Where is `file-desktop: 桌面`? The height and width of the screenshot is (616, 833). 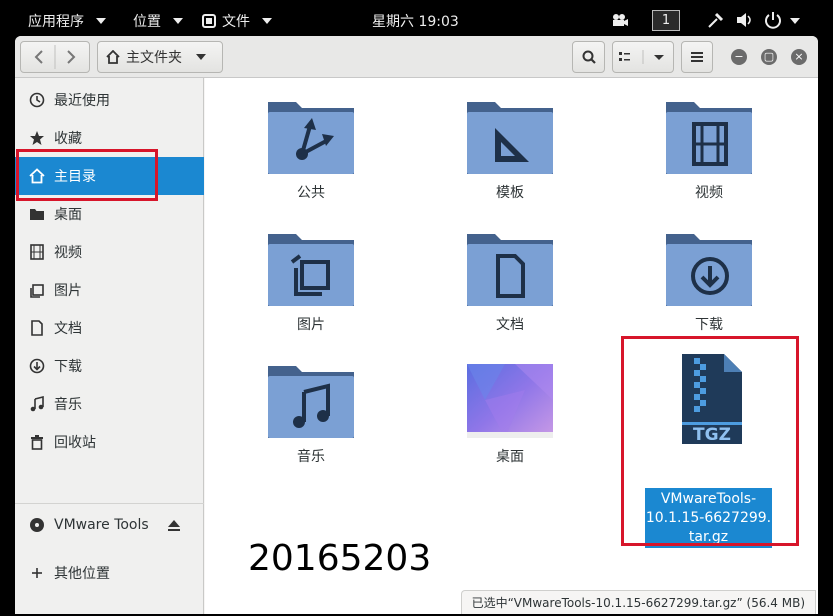 file-desktop: 桌面 is located at coordinates (510, 413).